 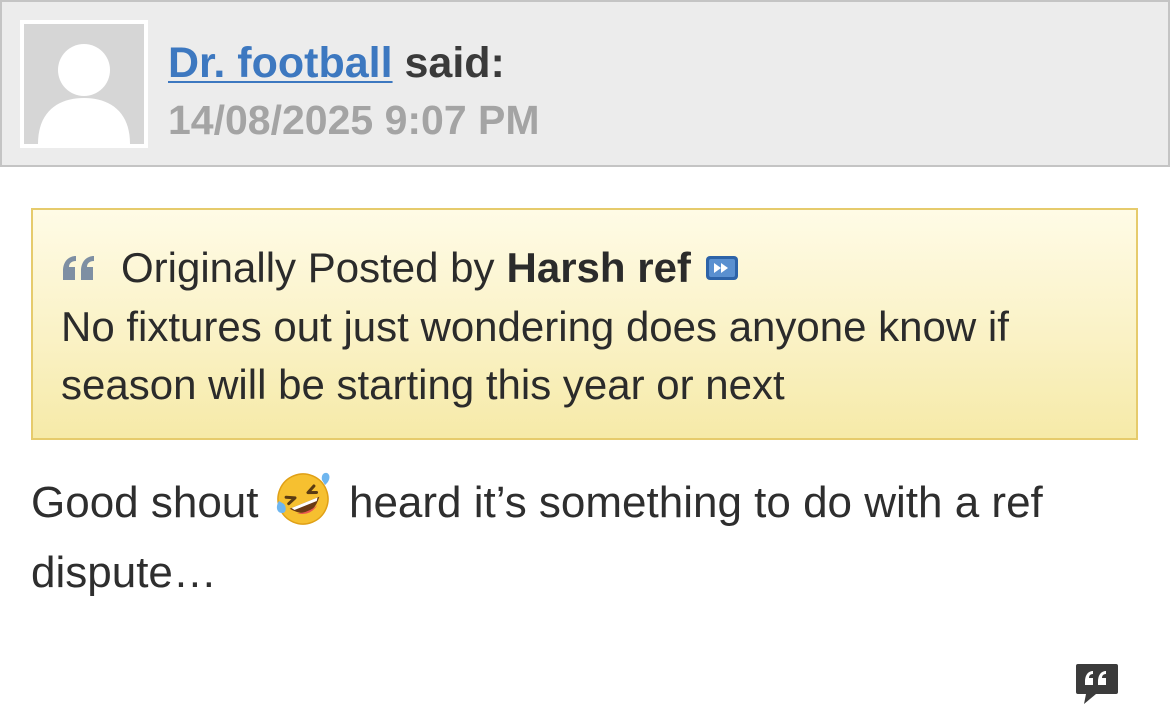 I want to click on avatar, so click(x=84, y=84).